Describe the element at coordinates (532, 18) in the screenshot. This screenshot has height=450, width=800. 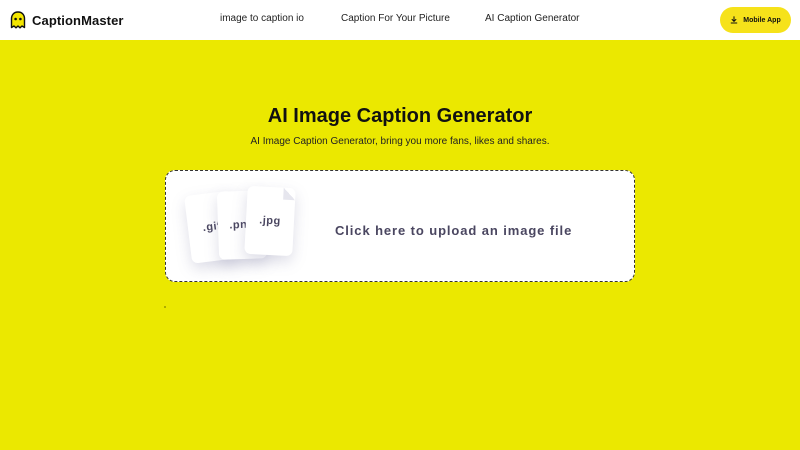
I see `nav-link-ai-caption-generator: AI Caption Generator` at that location.